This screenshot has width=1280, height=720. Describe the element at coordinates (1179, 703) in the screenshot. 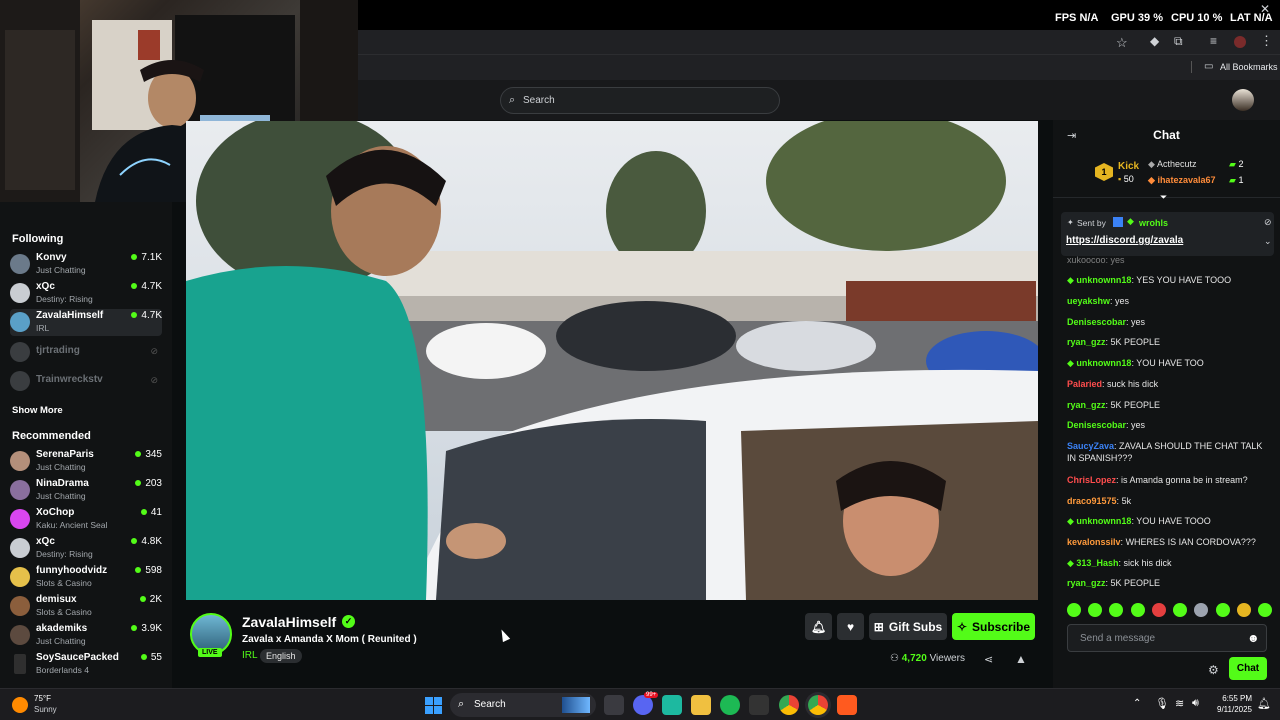

I see `wifi-icon: ≋` at that location.